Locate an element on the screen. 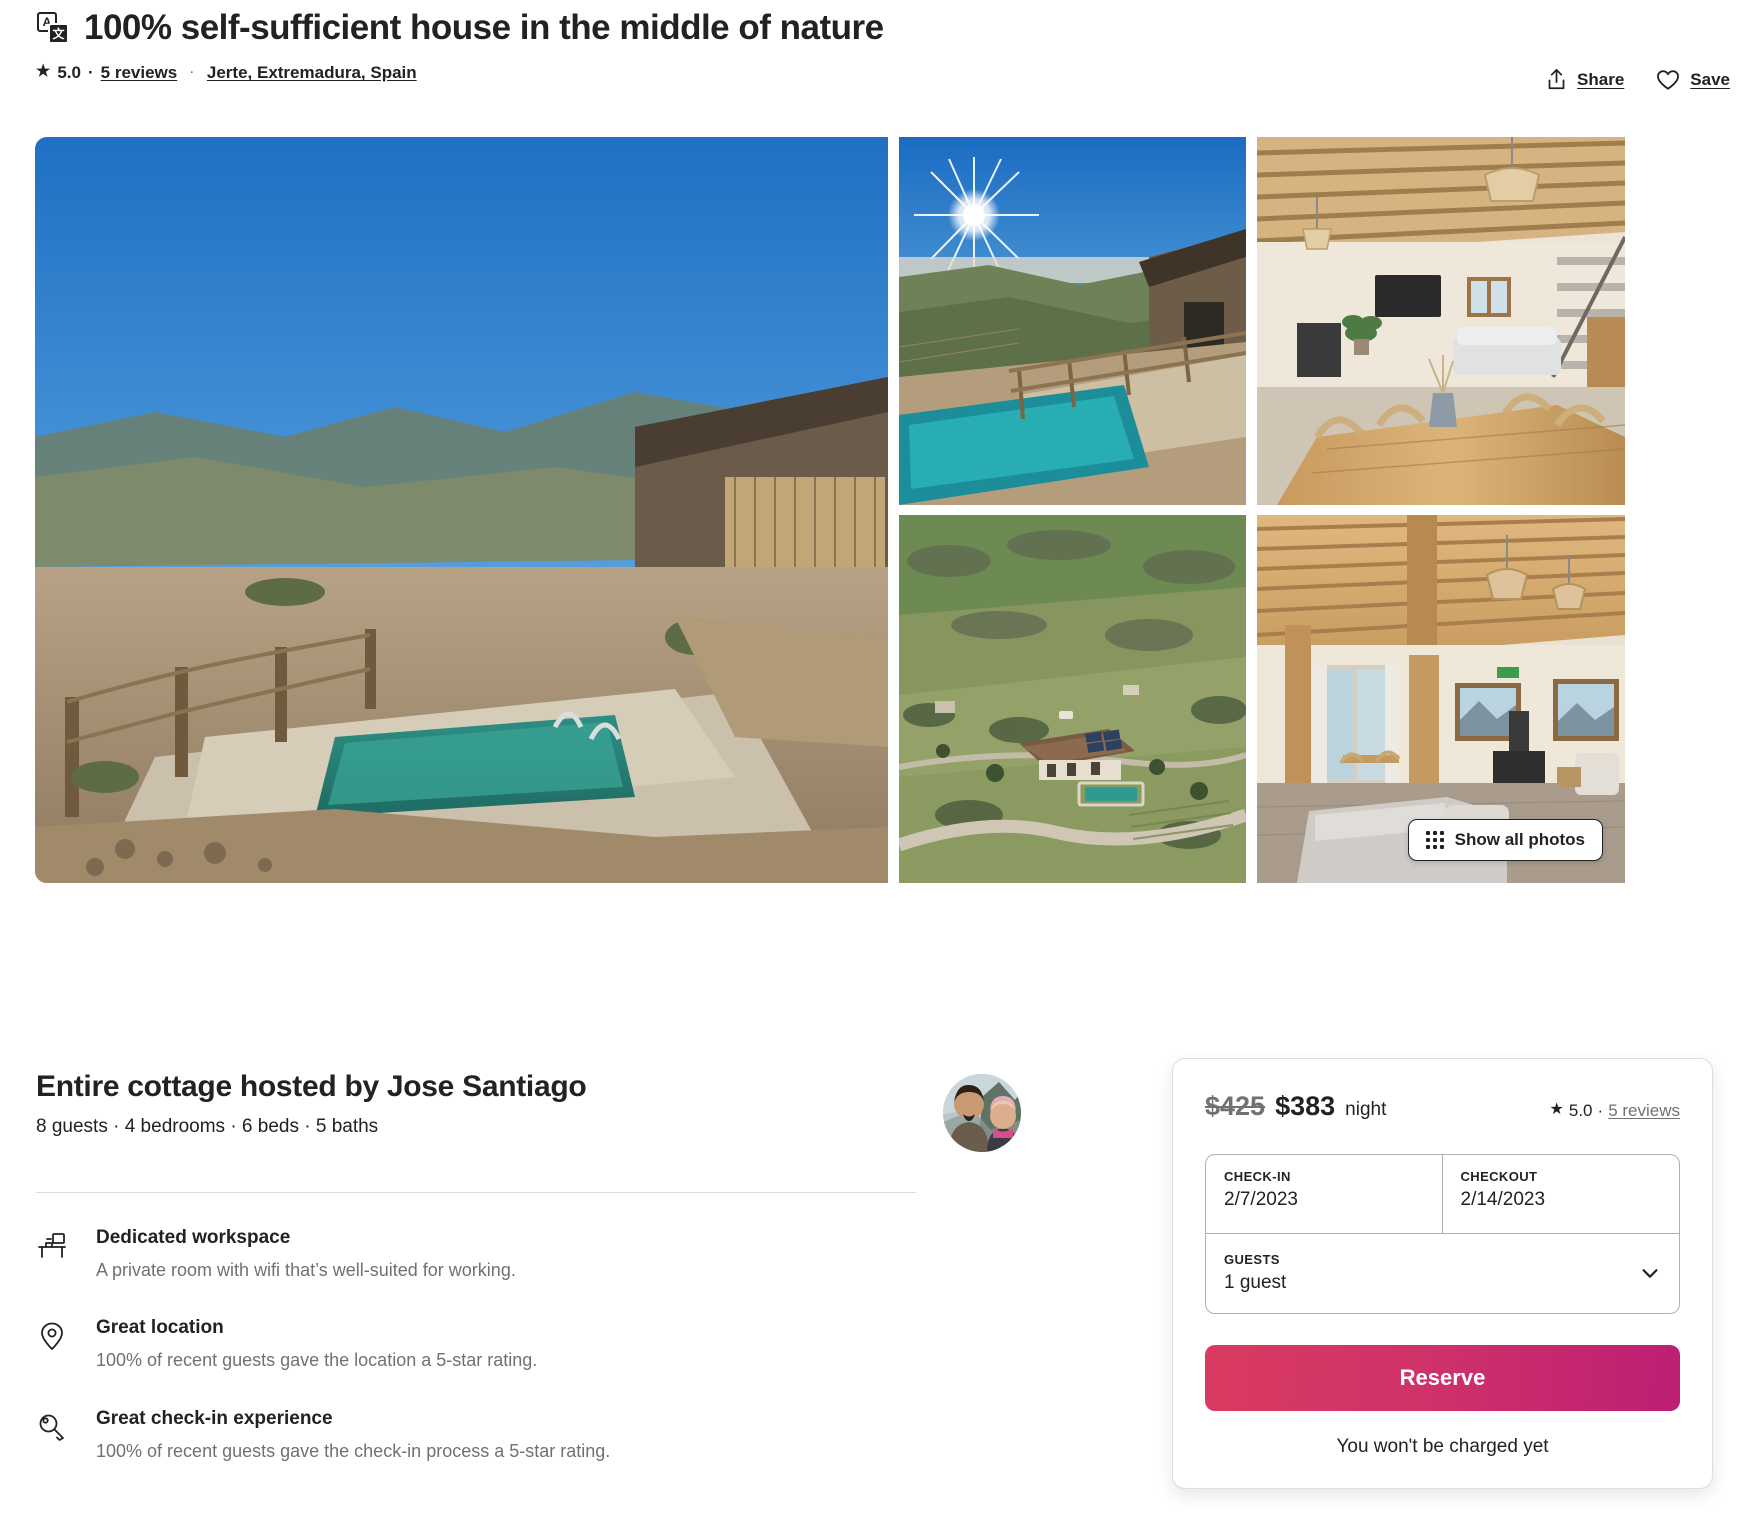 The width and height of the screenshot is (1760, 1524). host-heading: Entire cottage hosted by Jose Santiago is located at coordinates (311, 1086).